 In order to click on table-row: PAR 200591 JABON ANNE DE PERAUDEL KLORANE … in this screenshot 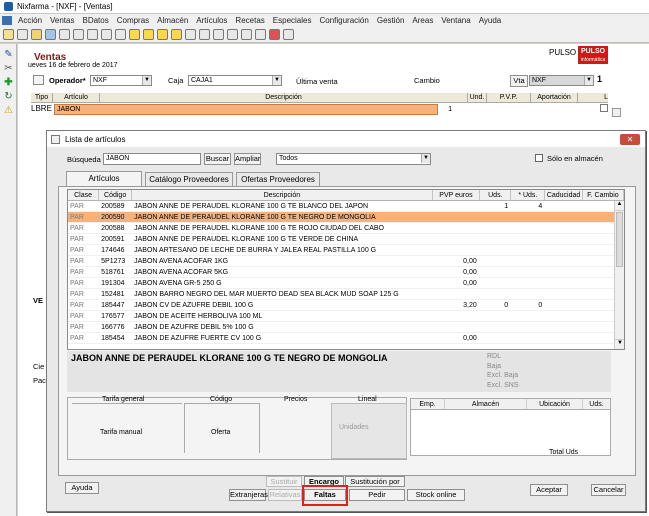, I will do `click(346, 239)`.